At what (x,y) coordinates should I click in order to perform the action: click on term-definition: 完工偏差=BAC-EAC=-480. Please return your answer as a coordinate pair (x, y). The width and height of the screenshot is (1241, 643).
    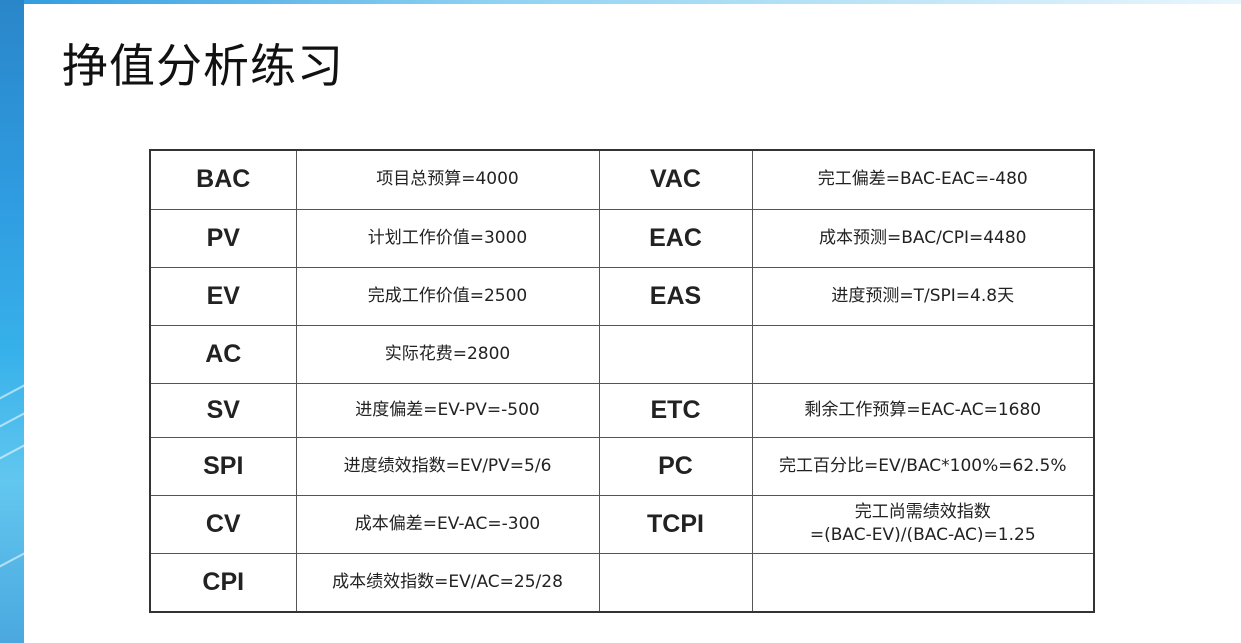
    Looking at the image, I should click on (923, 179).